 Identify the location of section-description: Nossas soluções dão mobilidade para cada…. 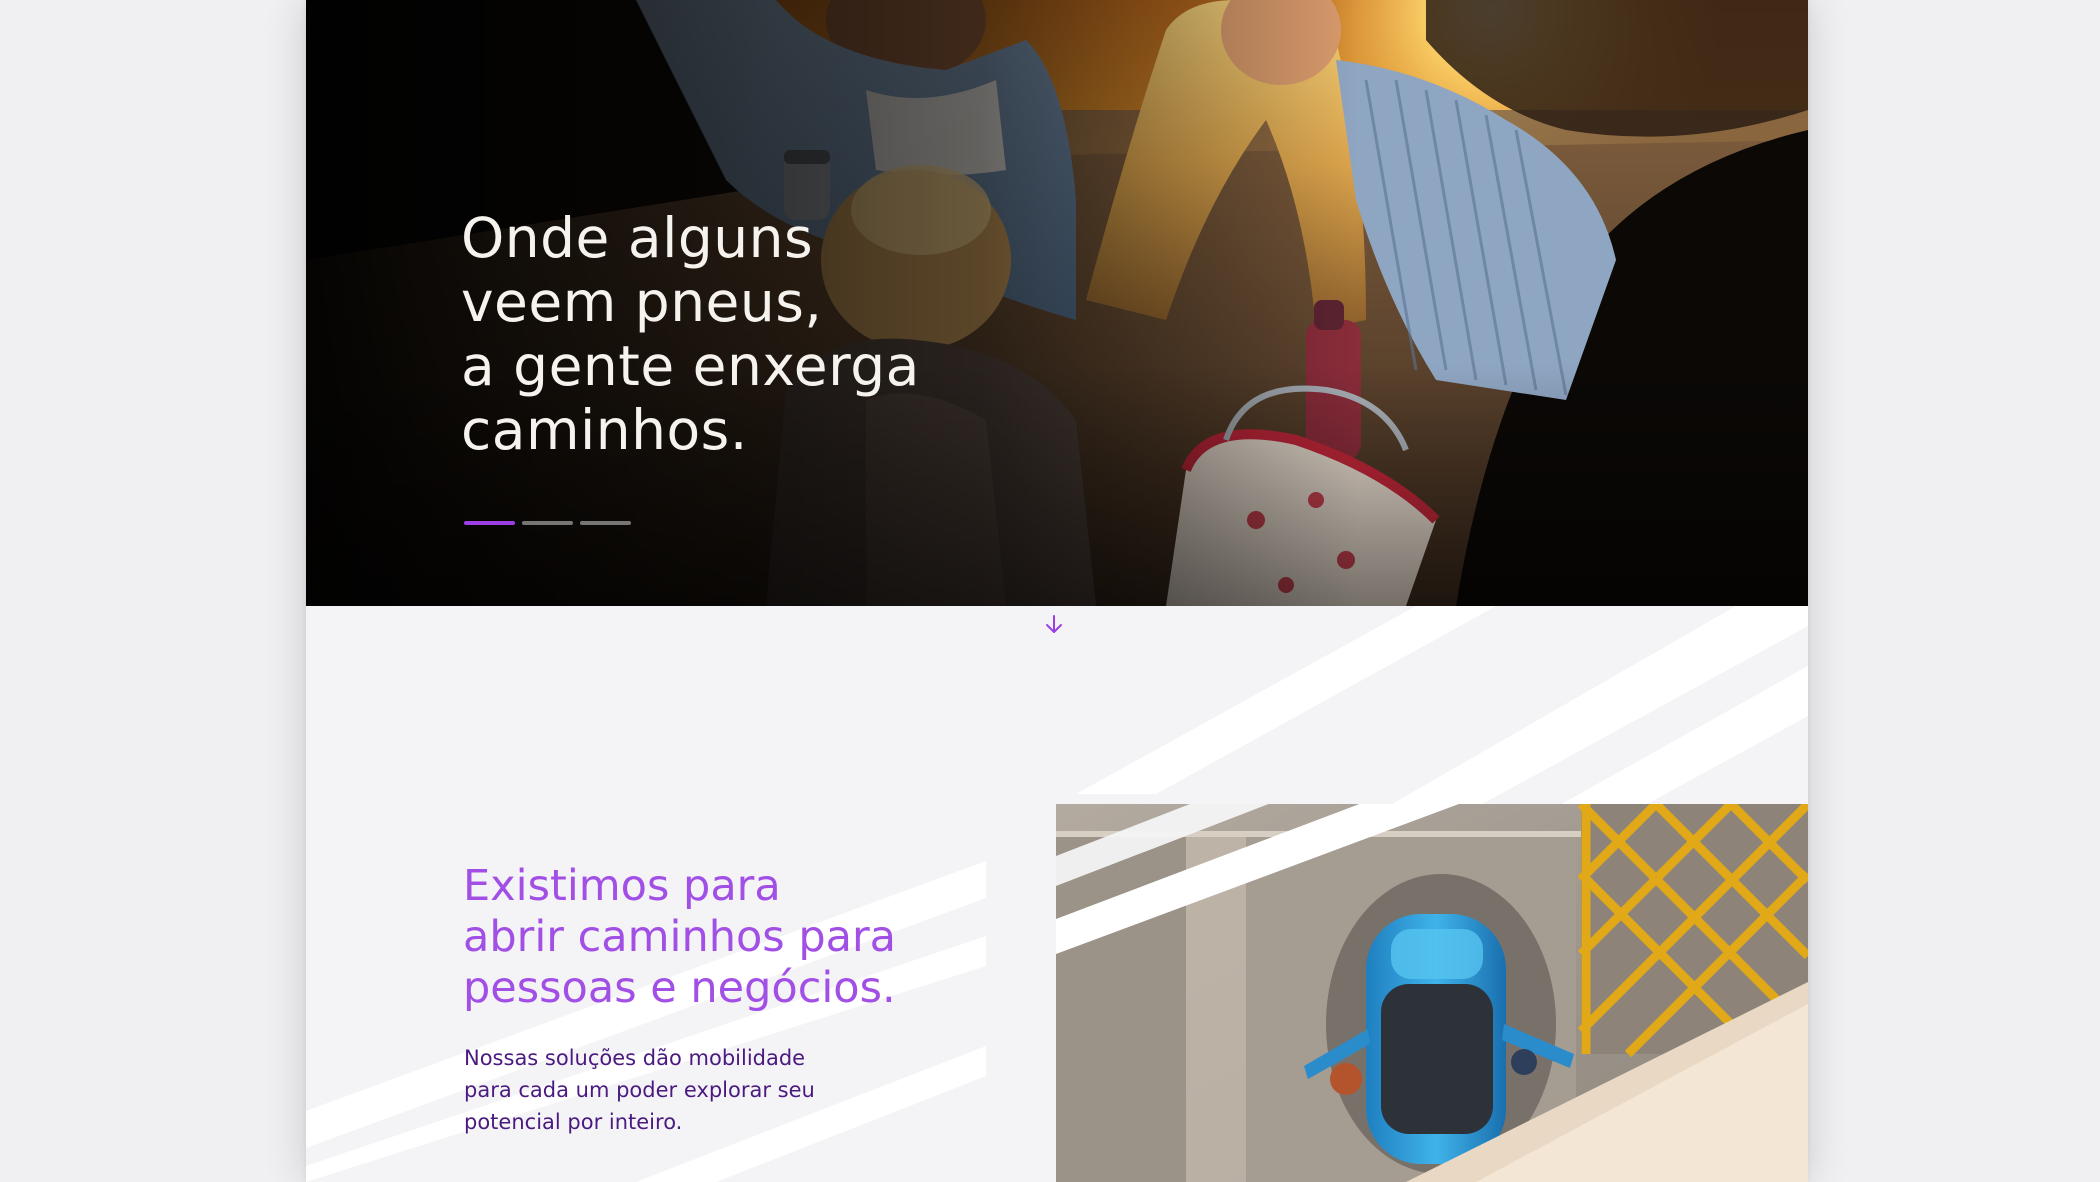
(674, 1090).